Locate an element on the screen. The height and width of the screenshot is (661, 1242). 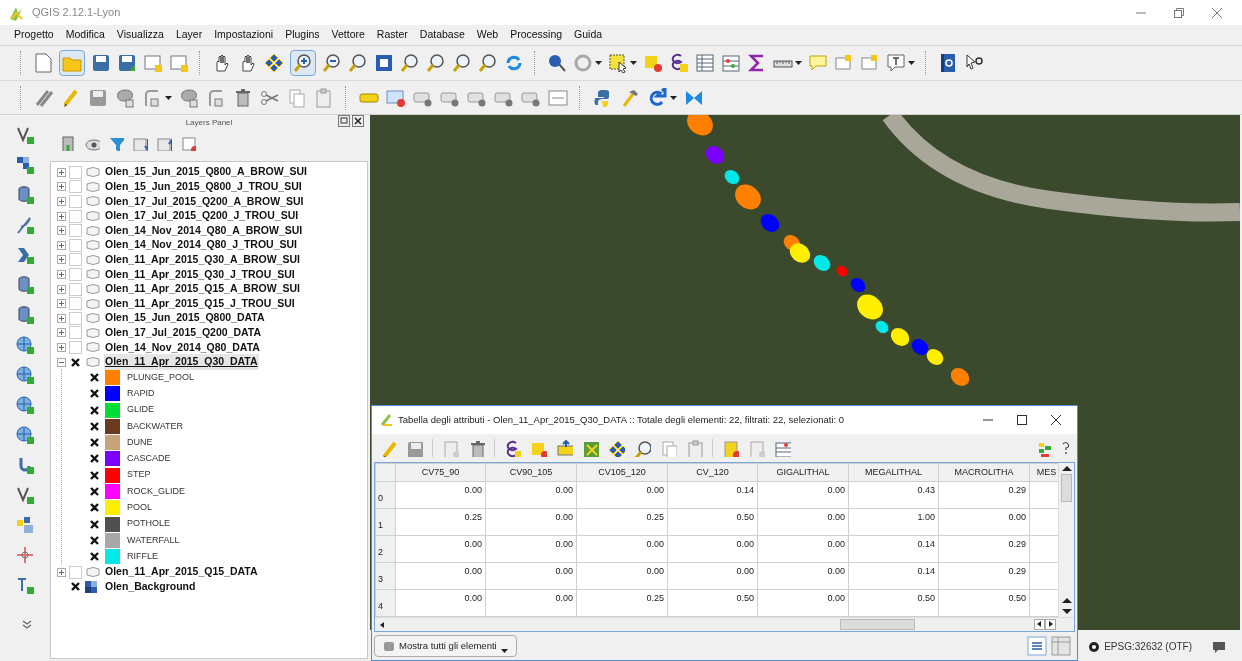
layer-name: Olen_17_Jul_2015_Q200_J_TROU_SUI is located at coordinates (202, 216).